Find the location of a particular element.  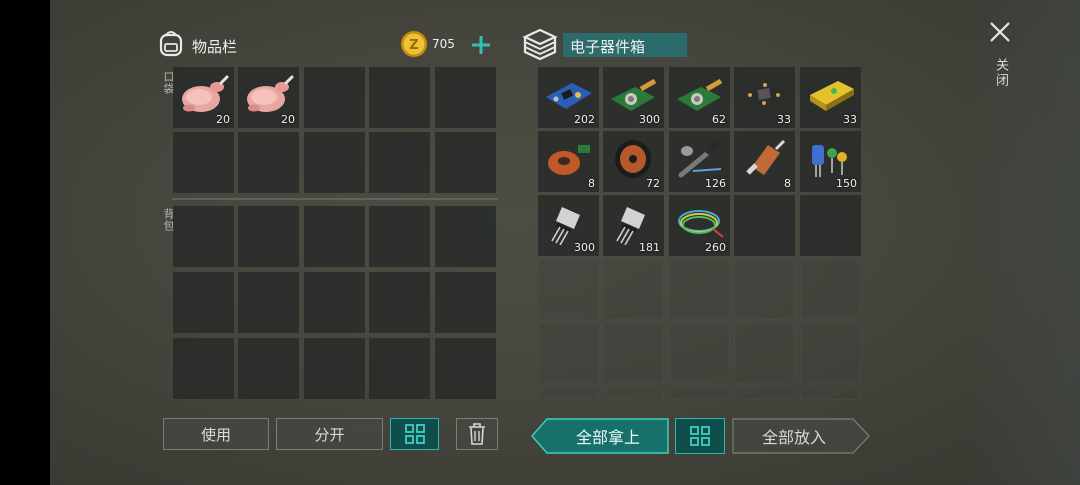

grid-sort-icon is located at coordinates (700, 436).